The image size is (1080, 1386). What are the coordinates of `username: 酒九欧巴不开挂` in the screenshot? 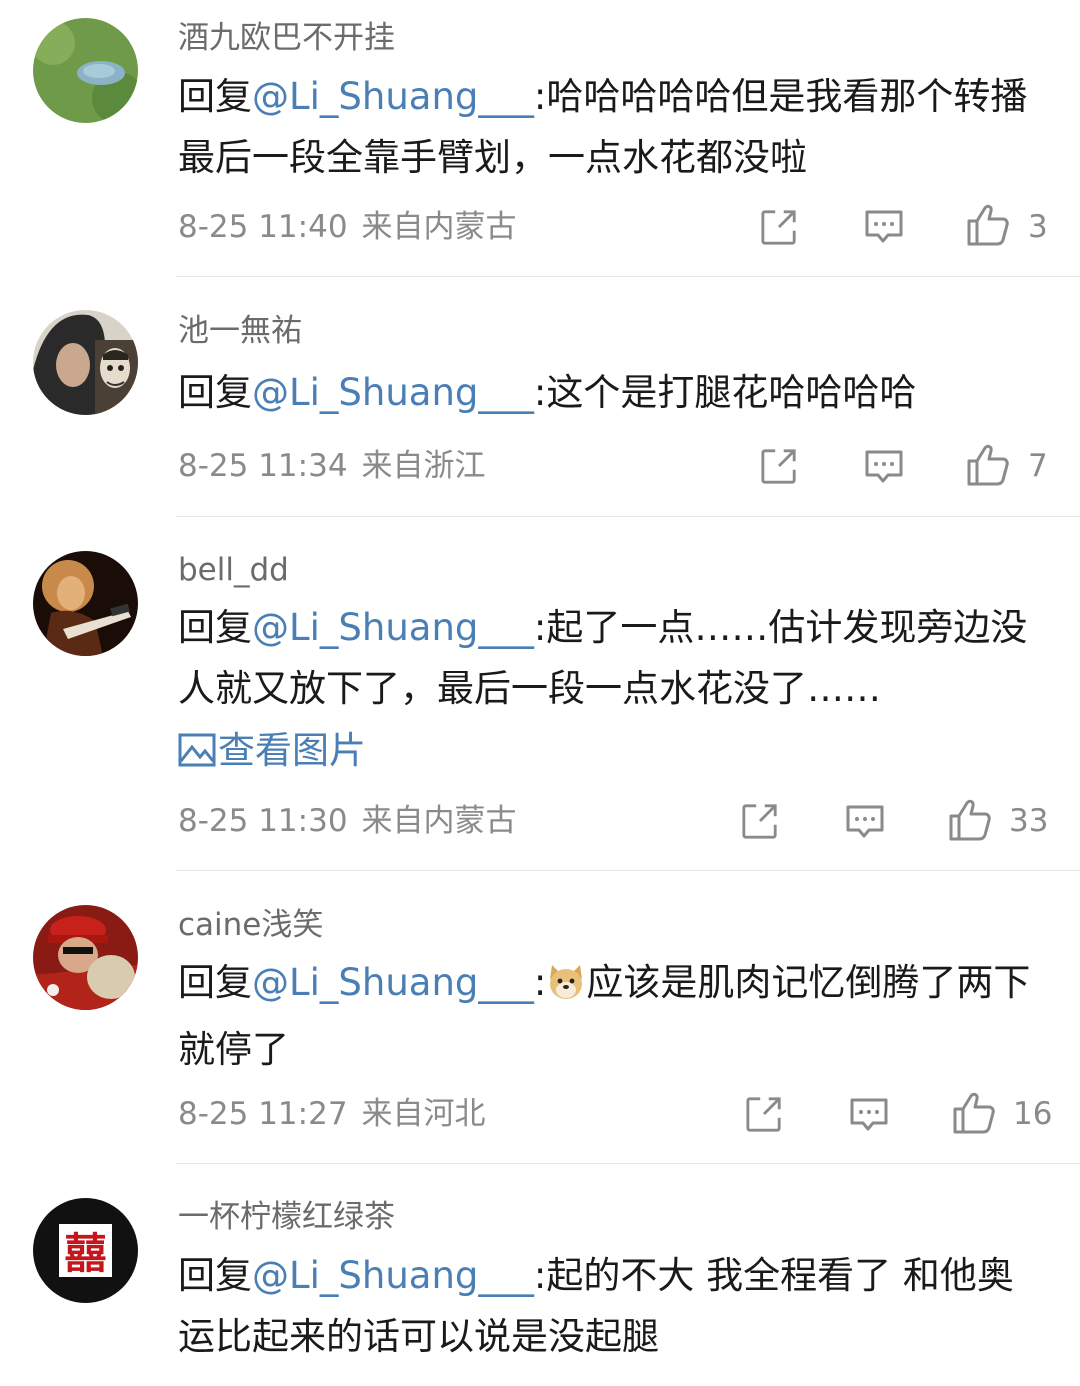 It's located at (286, 38).